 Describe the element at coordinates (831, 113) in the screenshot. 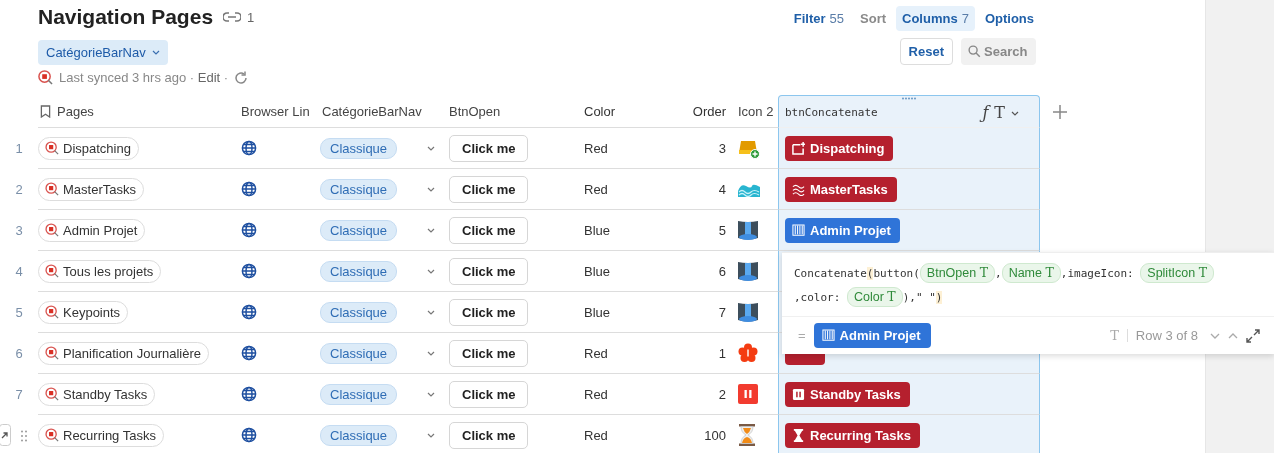

I see `column-title: btnConcatenate` at that location.